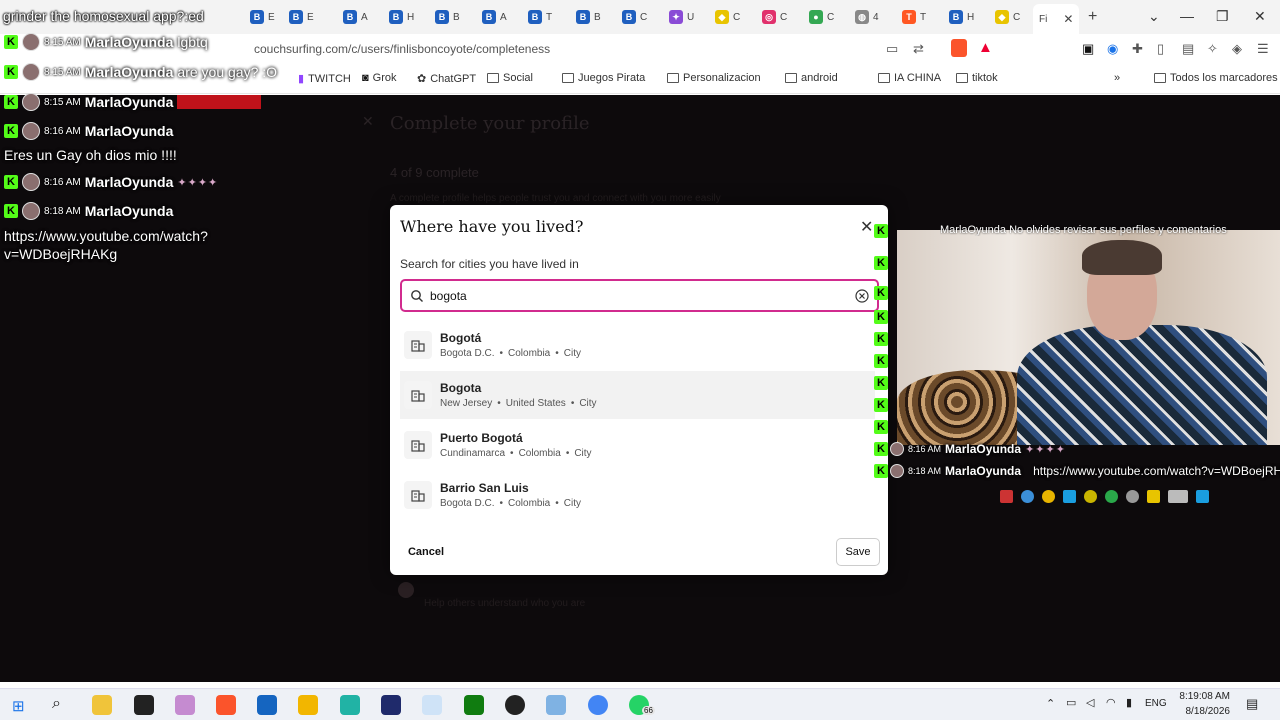  What do you see at coordinates (862, 296) in the screenshot?
I see `clear-search-icon` at bounding box center [862, 296].